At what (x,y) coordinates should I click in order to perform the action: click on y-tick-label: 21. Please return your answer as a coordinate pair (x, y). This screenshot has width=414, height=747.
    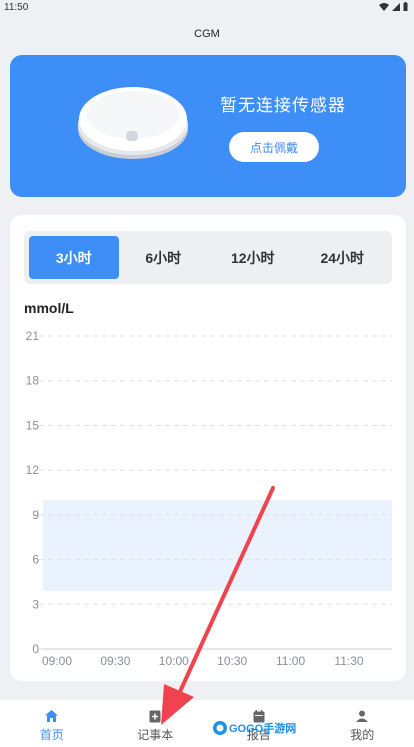
    Looking at the image, I should click on (33, 336).